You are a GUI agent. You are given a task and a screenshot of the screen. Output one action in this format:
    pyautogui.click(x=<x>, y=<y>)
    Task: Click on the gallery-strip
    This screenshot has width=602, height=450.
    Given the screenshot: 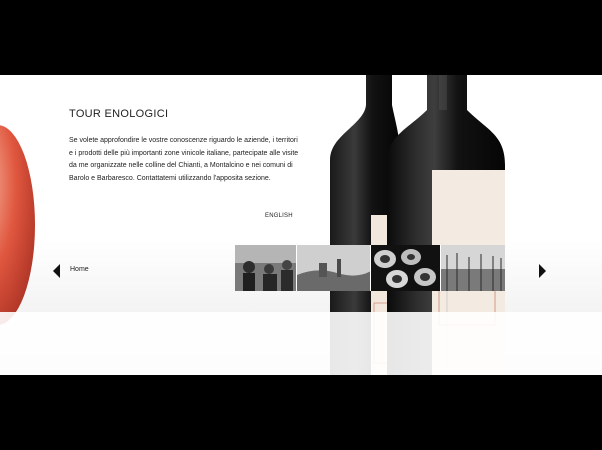 What is the action you would take?
    pyautogui.click(x=370, y=268)
    